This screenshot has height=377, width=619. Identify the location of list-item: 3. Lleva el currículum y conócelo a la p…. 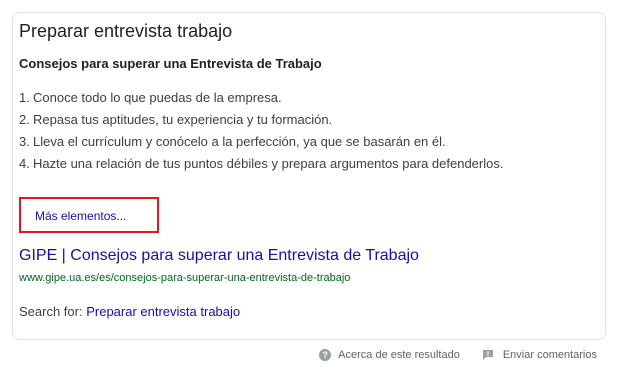
(279, 142).